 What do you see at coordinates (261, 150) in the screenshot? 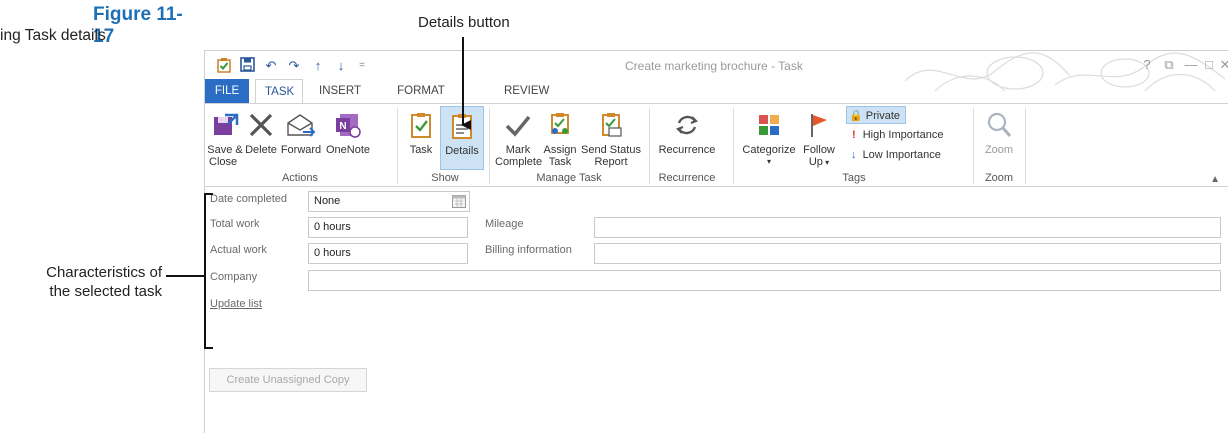
I see `delete-label: Delete` at bounding box center [261, 150].